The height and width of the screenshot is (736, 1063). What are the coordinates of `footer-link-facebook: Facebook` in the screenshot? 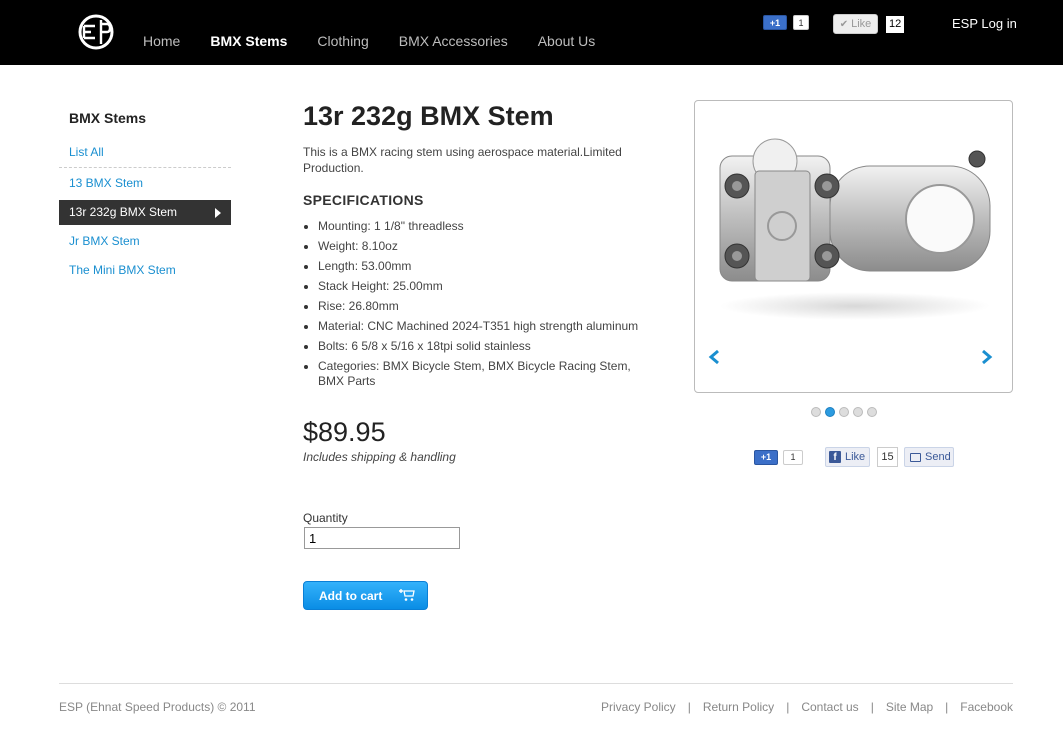 It's located at (986, 707).